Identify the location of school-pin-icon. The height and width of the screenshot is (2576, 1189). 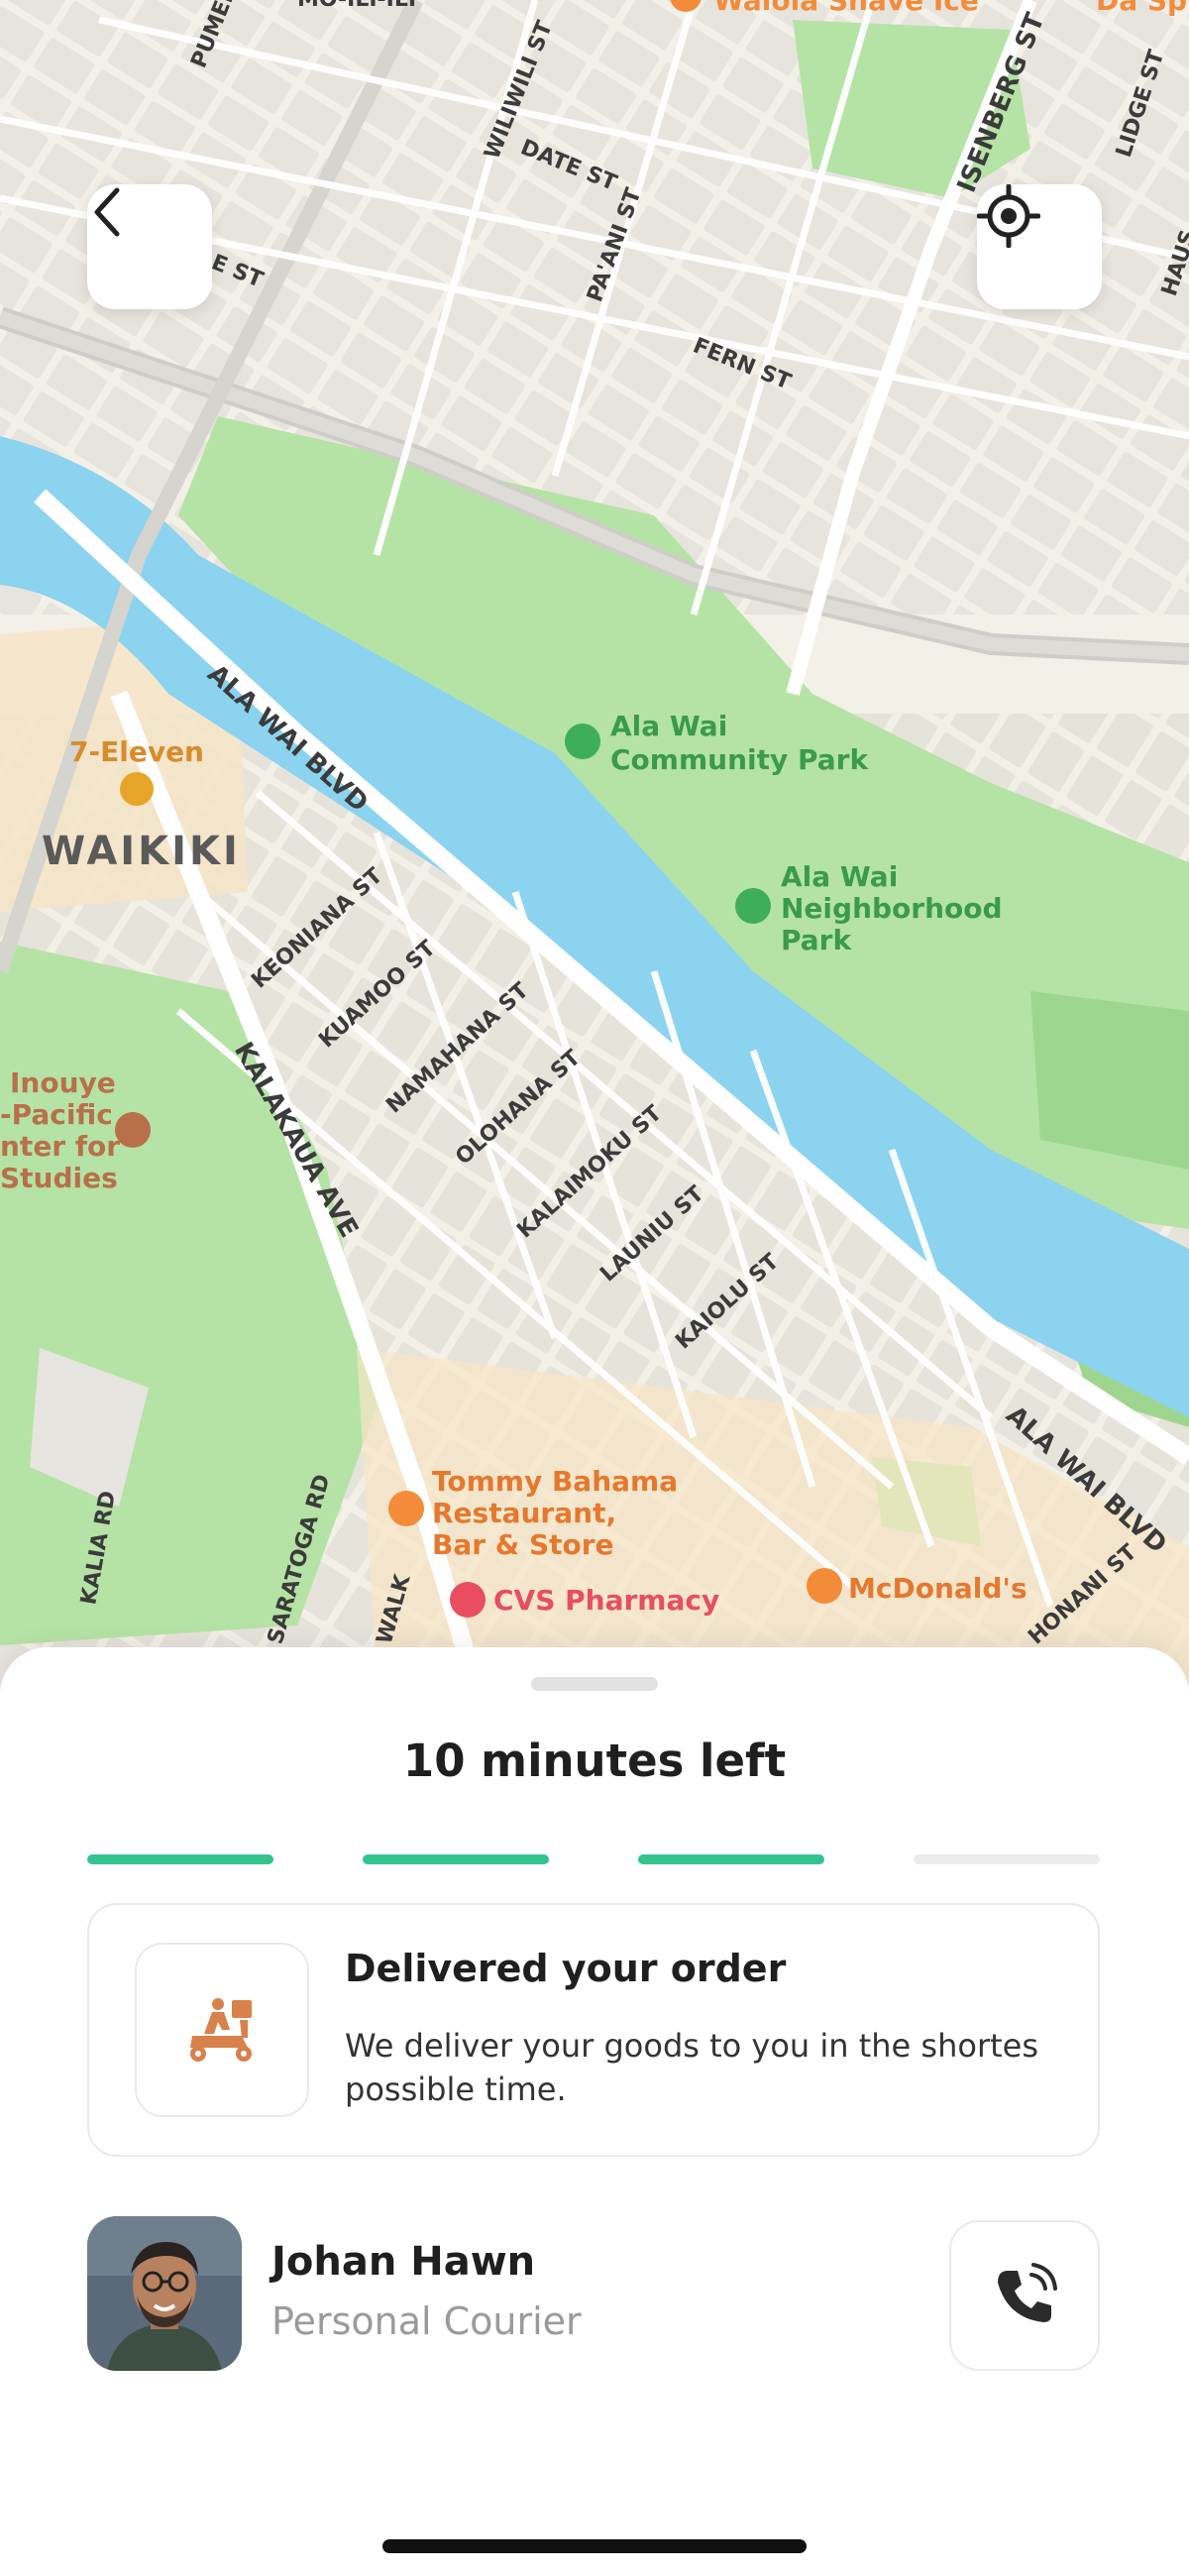
(133, 1130).